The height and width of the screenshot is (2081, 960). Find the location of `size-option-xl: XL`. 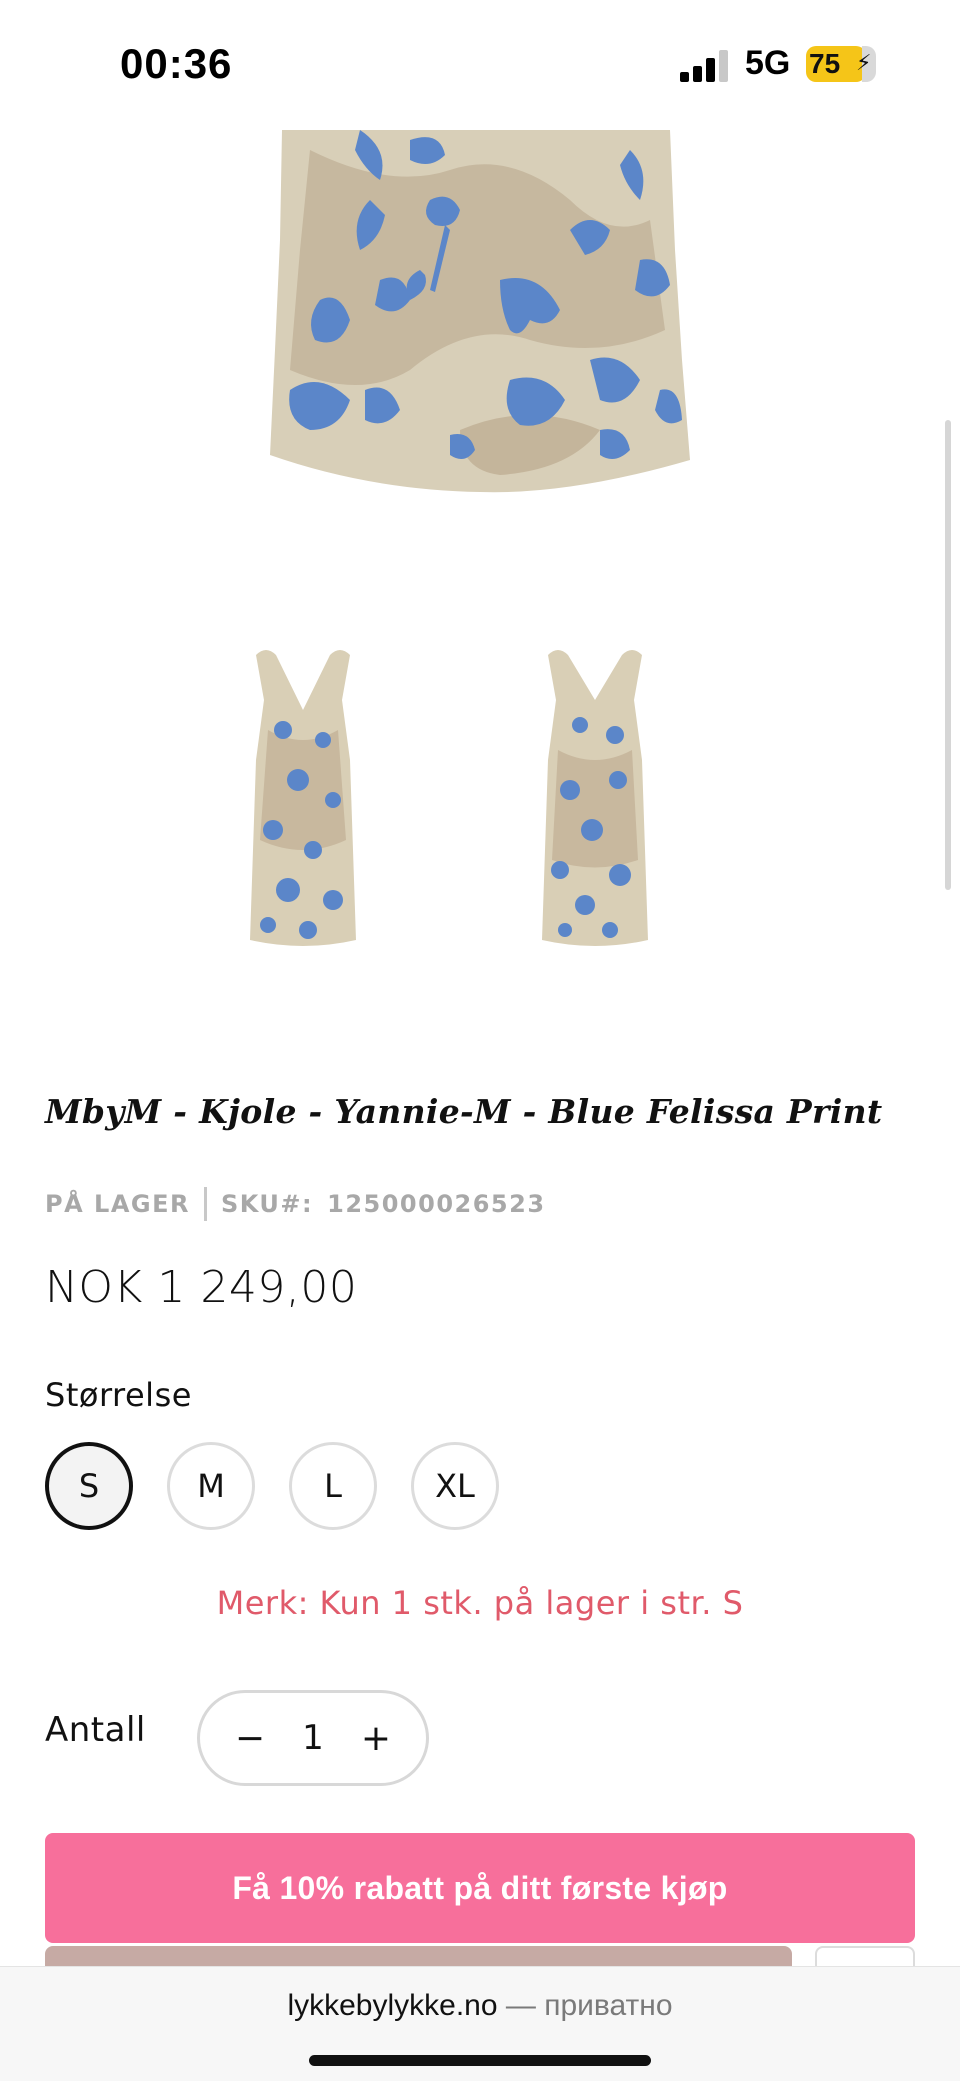

size-option-xl: XL is located at coordinates (455, 1486).